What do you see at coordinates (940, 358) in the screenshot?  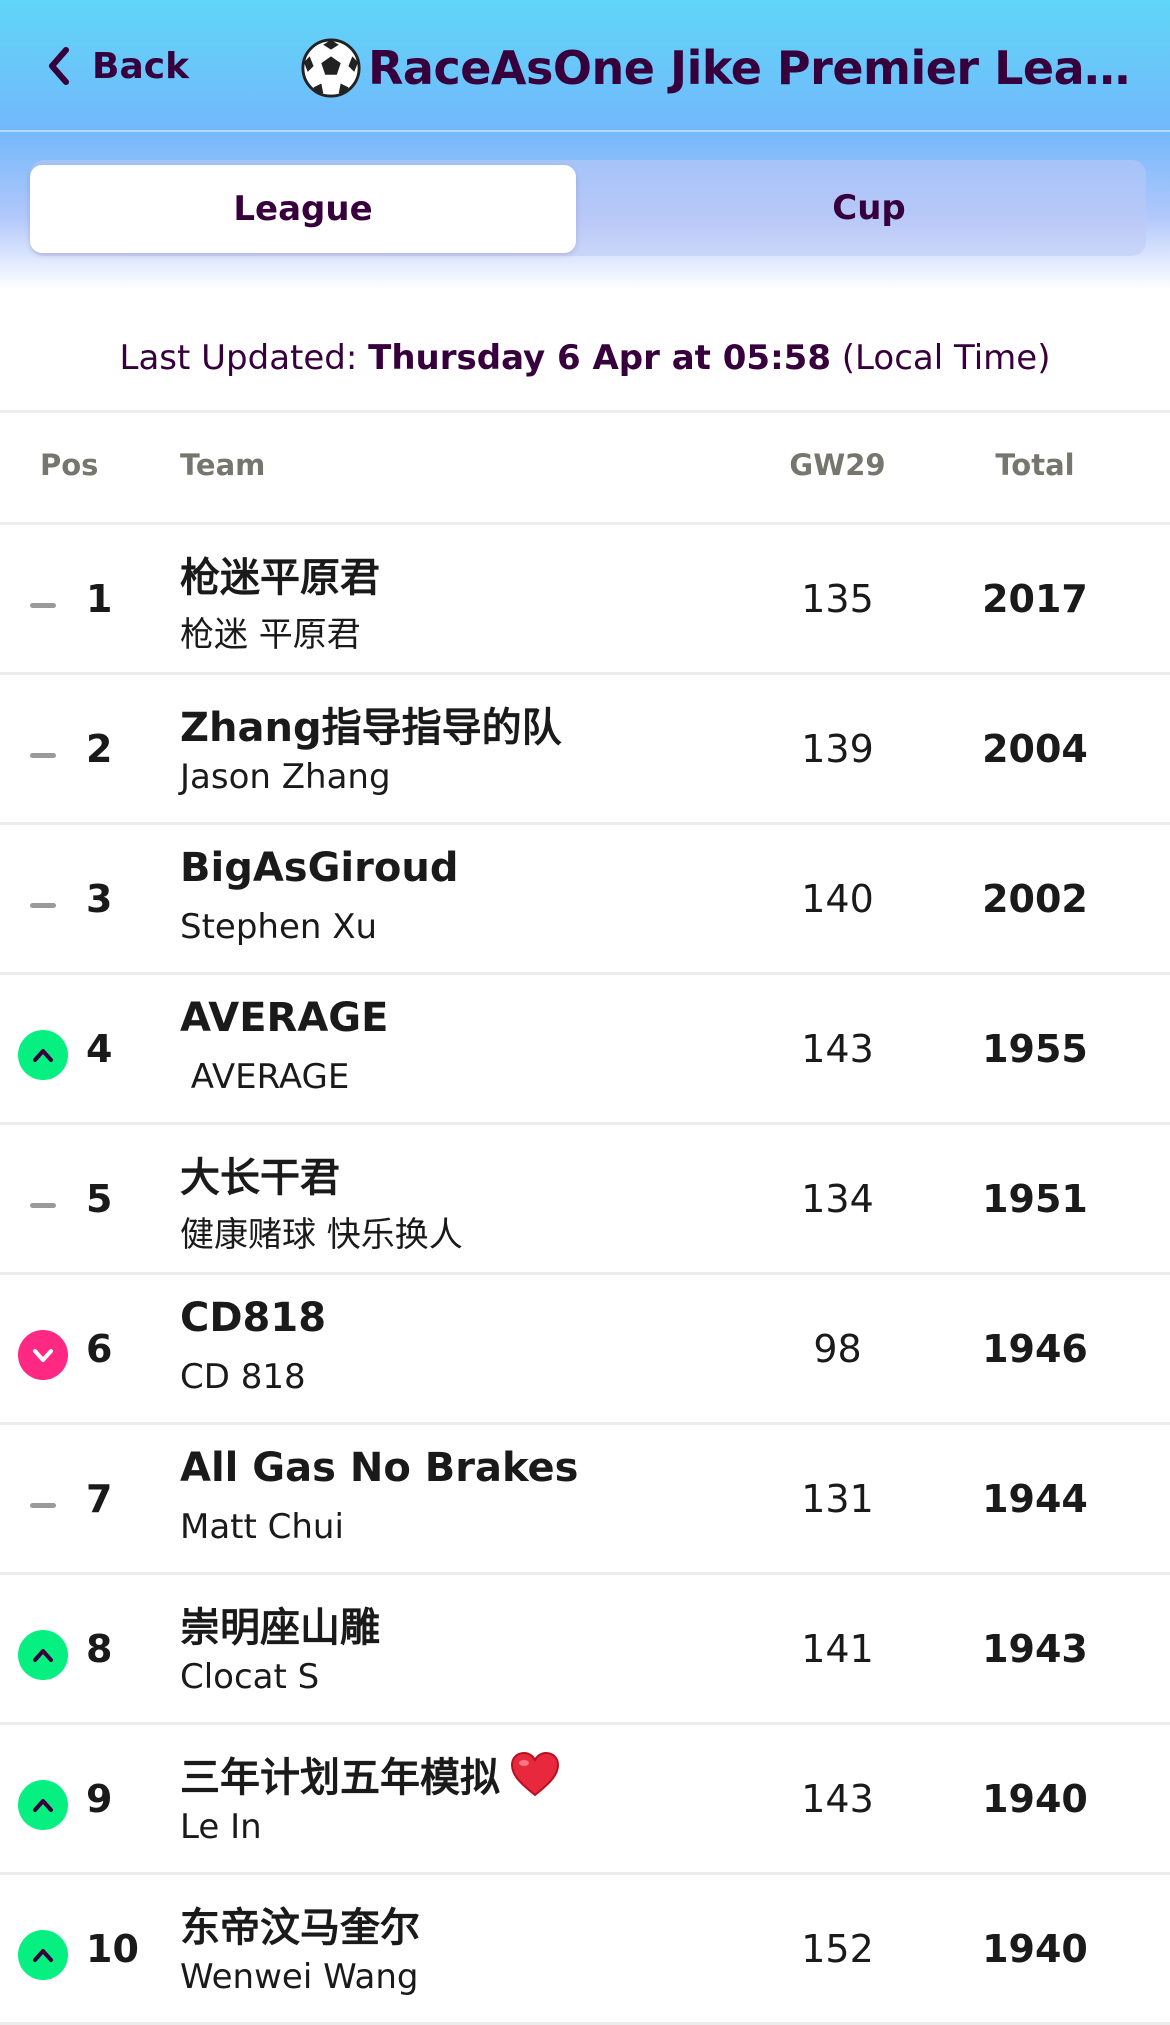 I see `last-updated-suffix: (Local Time)` at bounding box center [940, 358].